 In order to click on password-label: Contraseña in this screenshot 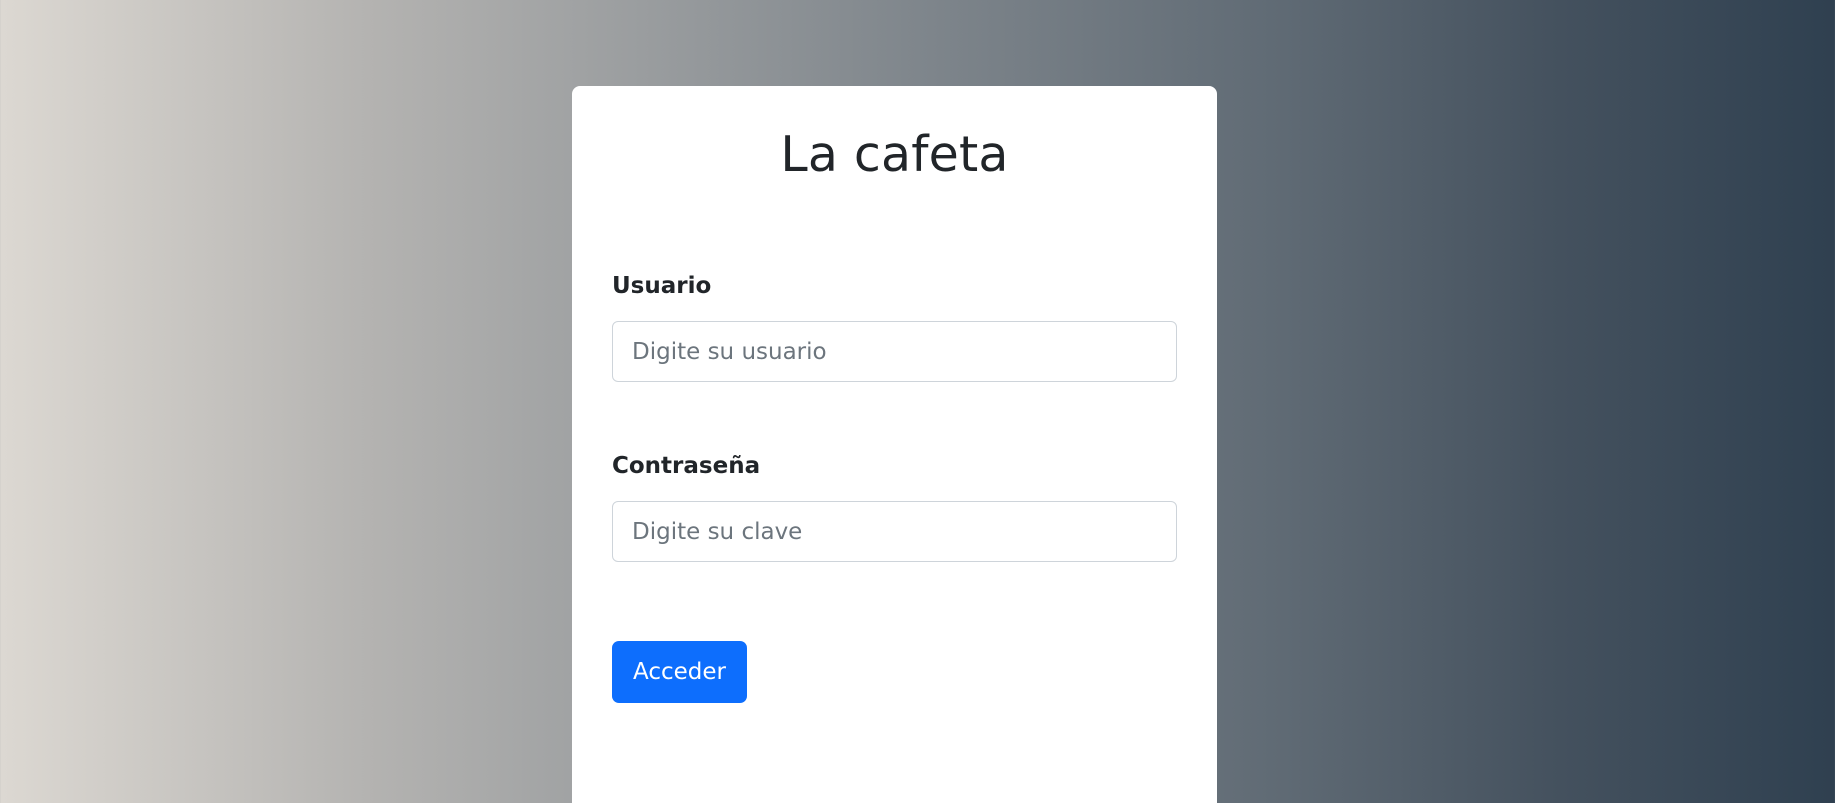, I will do `click(686, 466)`.